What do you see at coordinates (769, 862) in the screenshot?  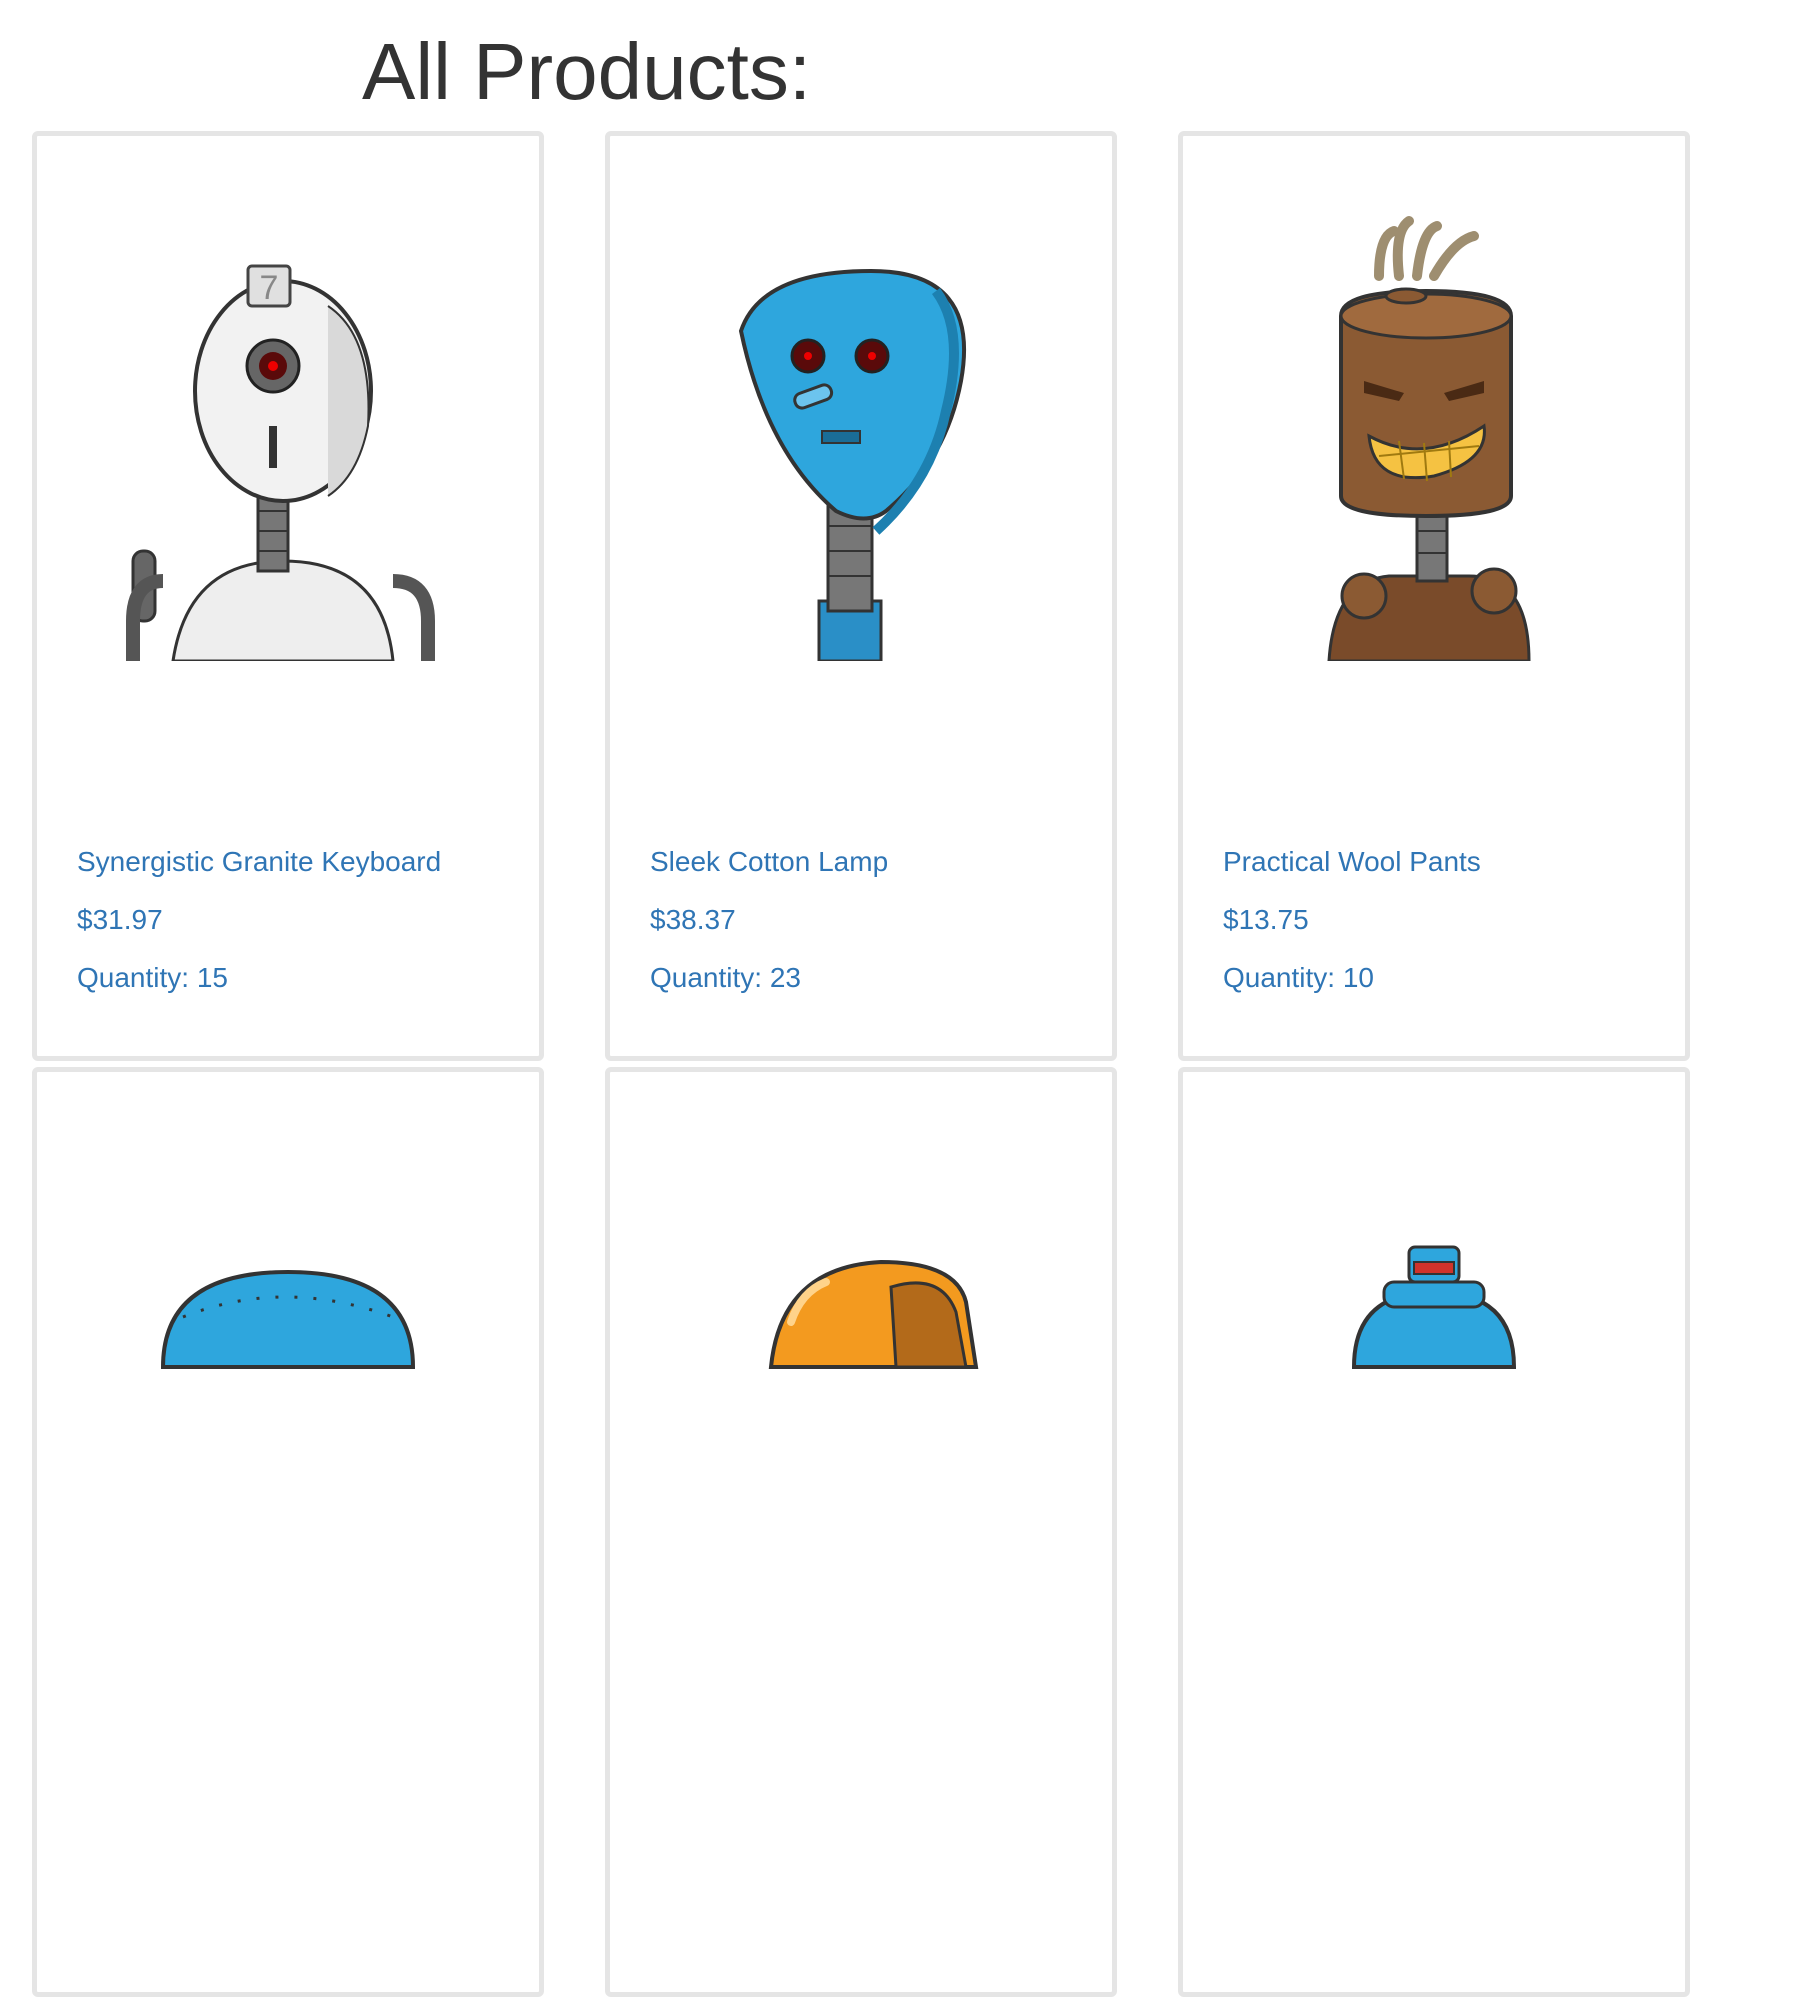 I see `product-name-link: Sleek Cotton Lamp` at bounding box center [769, 862].